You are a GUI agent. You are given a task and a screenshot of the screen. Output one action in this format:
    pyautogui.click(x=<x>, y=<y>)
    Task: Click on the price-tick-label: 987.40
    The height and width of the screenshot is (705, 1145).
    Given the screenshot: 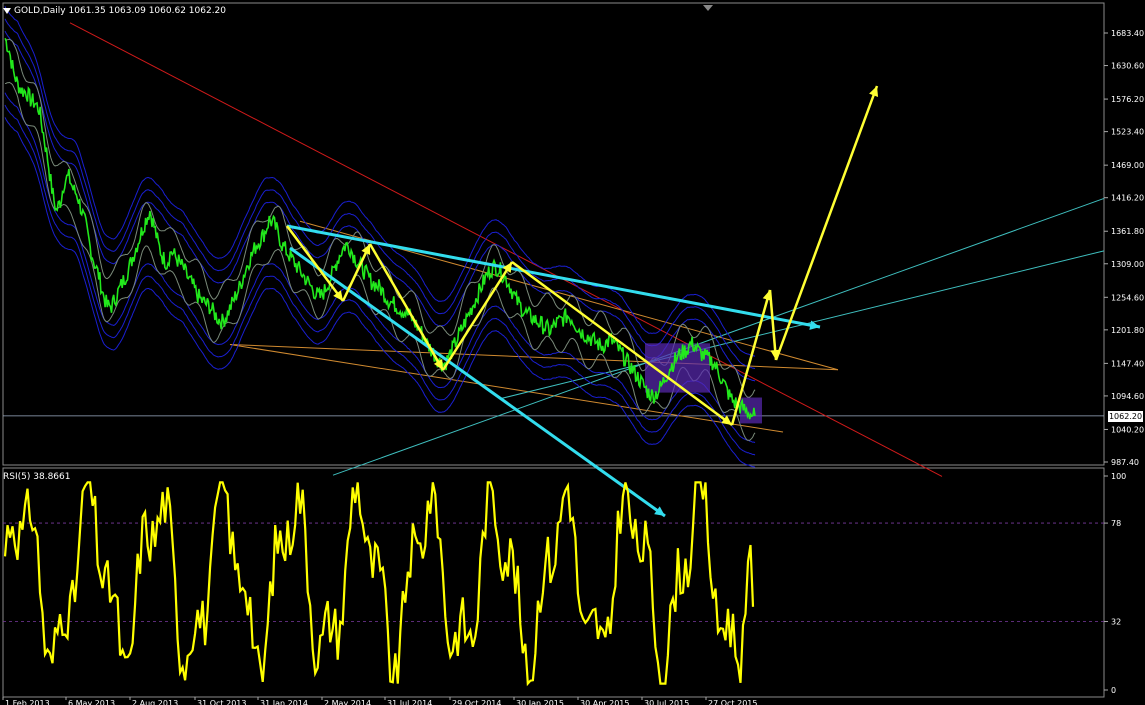 What is the action you would take?
    pyautogui.click(x=1125, y=462)
    